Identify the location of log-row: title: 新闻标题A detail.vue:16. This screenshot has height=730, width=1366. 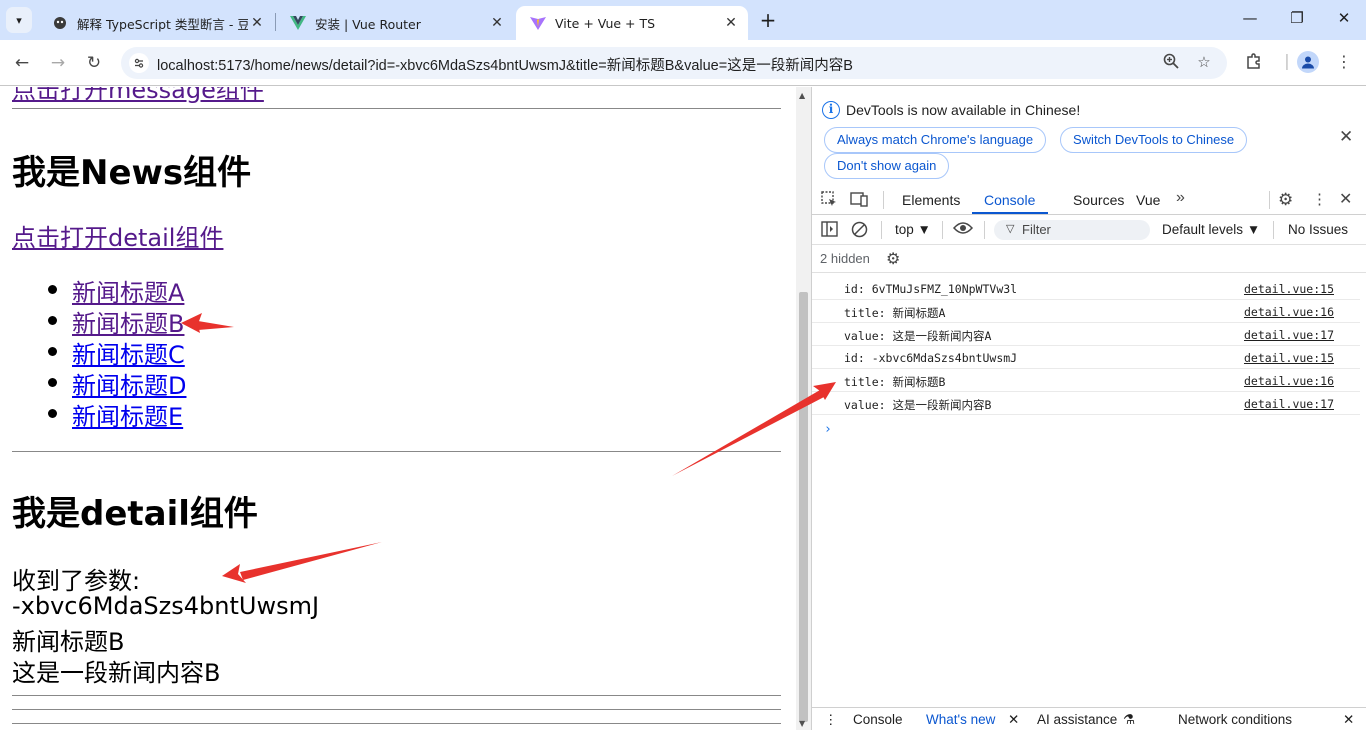
(1086, 311).